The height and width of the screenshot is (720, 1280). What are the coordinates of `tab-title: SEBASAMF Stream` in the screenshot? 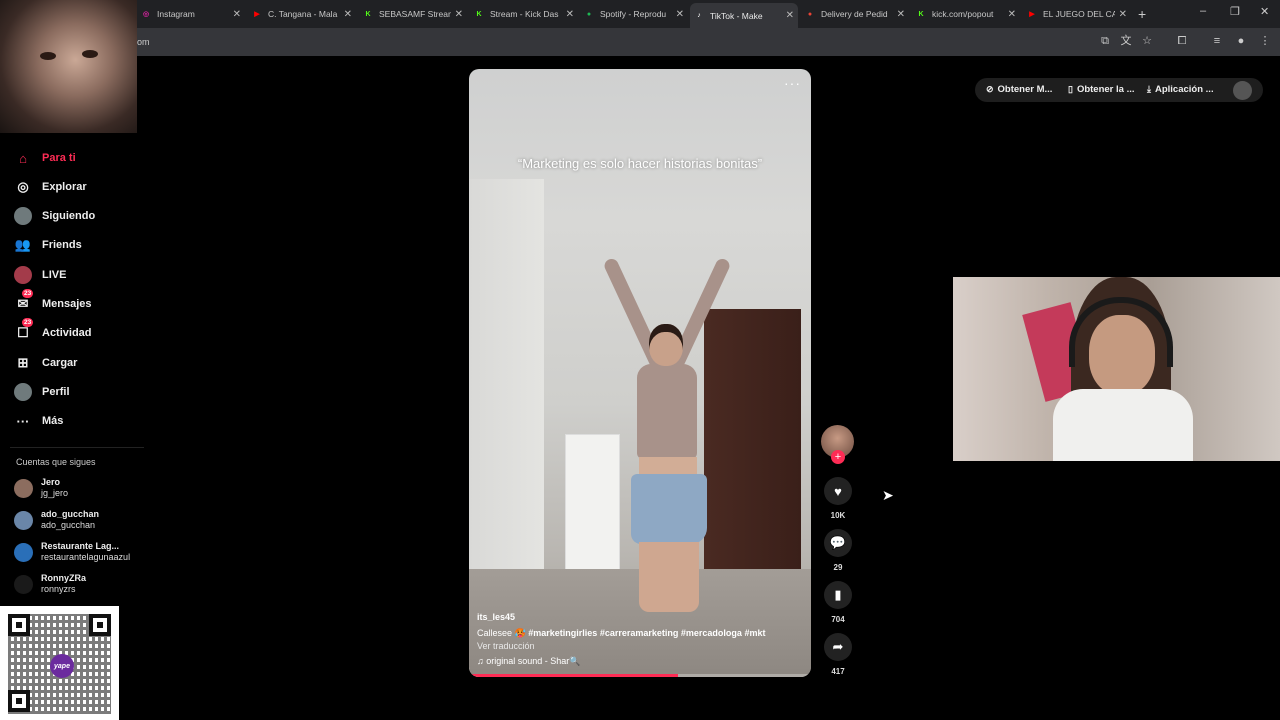 It's located at (415, 14).